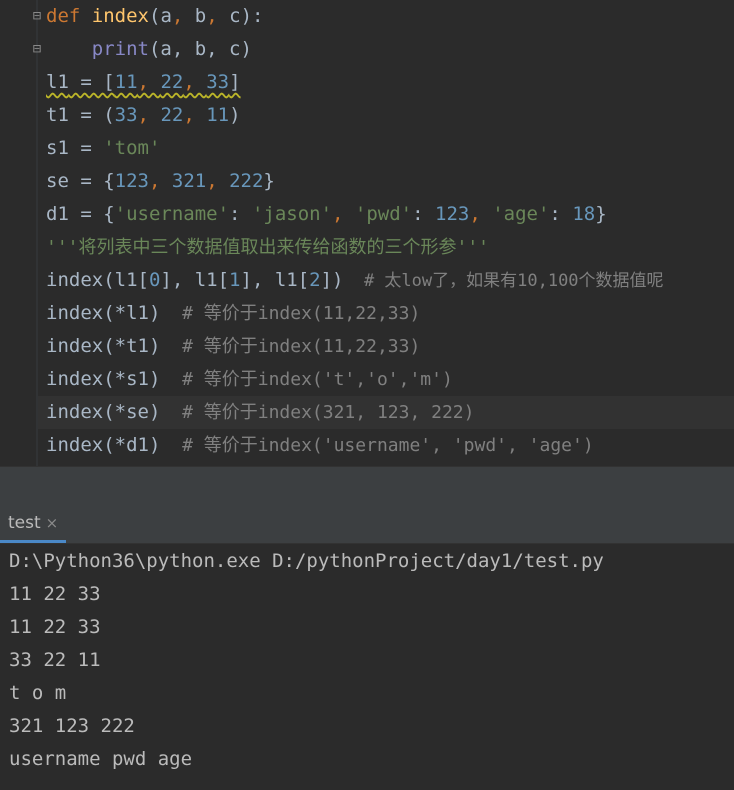 Image resolution: width=734 pixels, height=790 pixels. I want to click on code-line-12: index(*s1) # 等价于index('t','o','m'), so click(249, 379).